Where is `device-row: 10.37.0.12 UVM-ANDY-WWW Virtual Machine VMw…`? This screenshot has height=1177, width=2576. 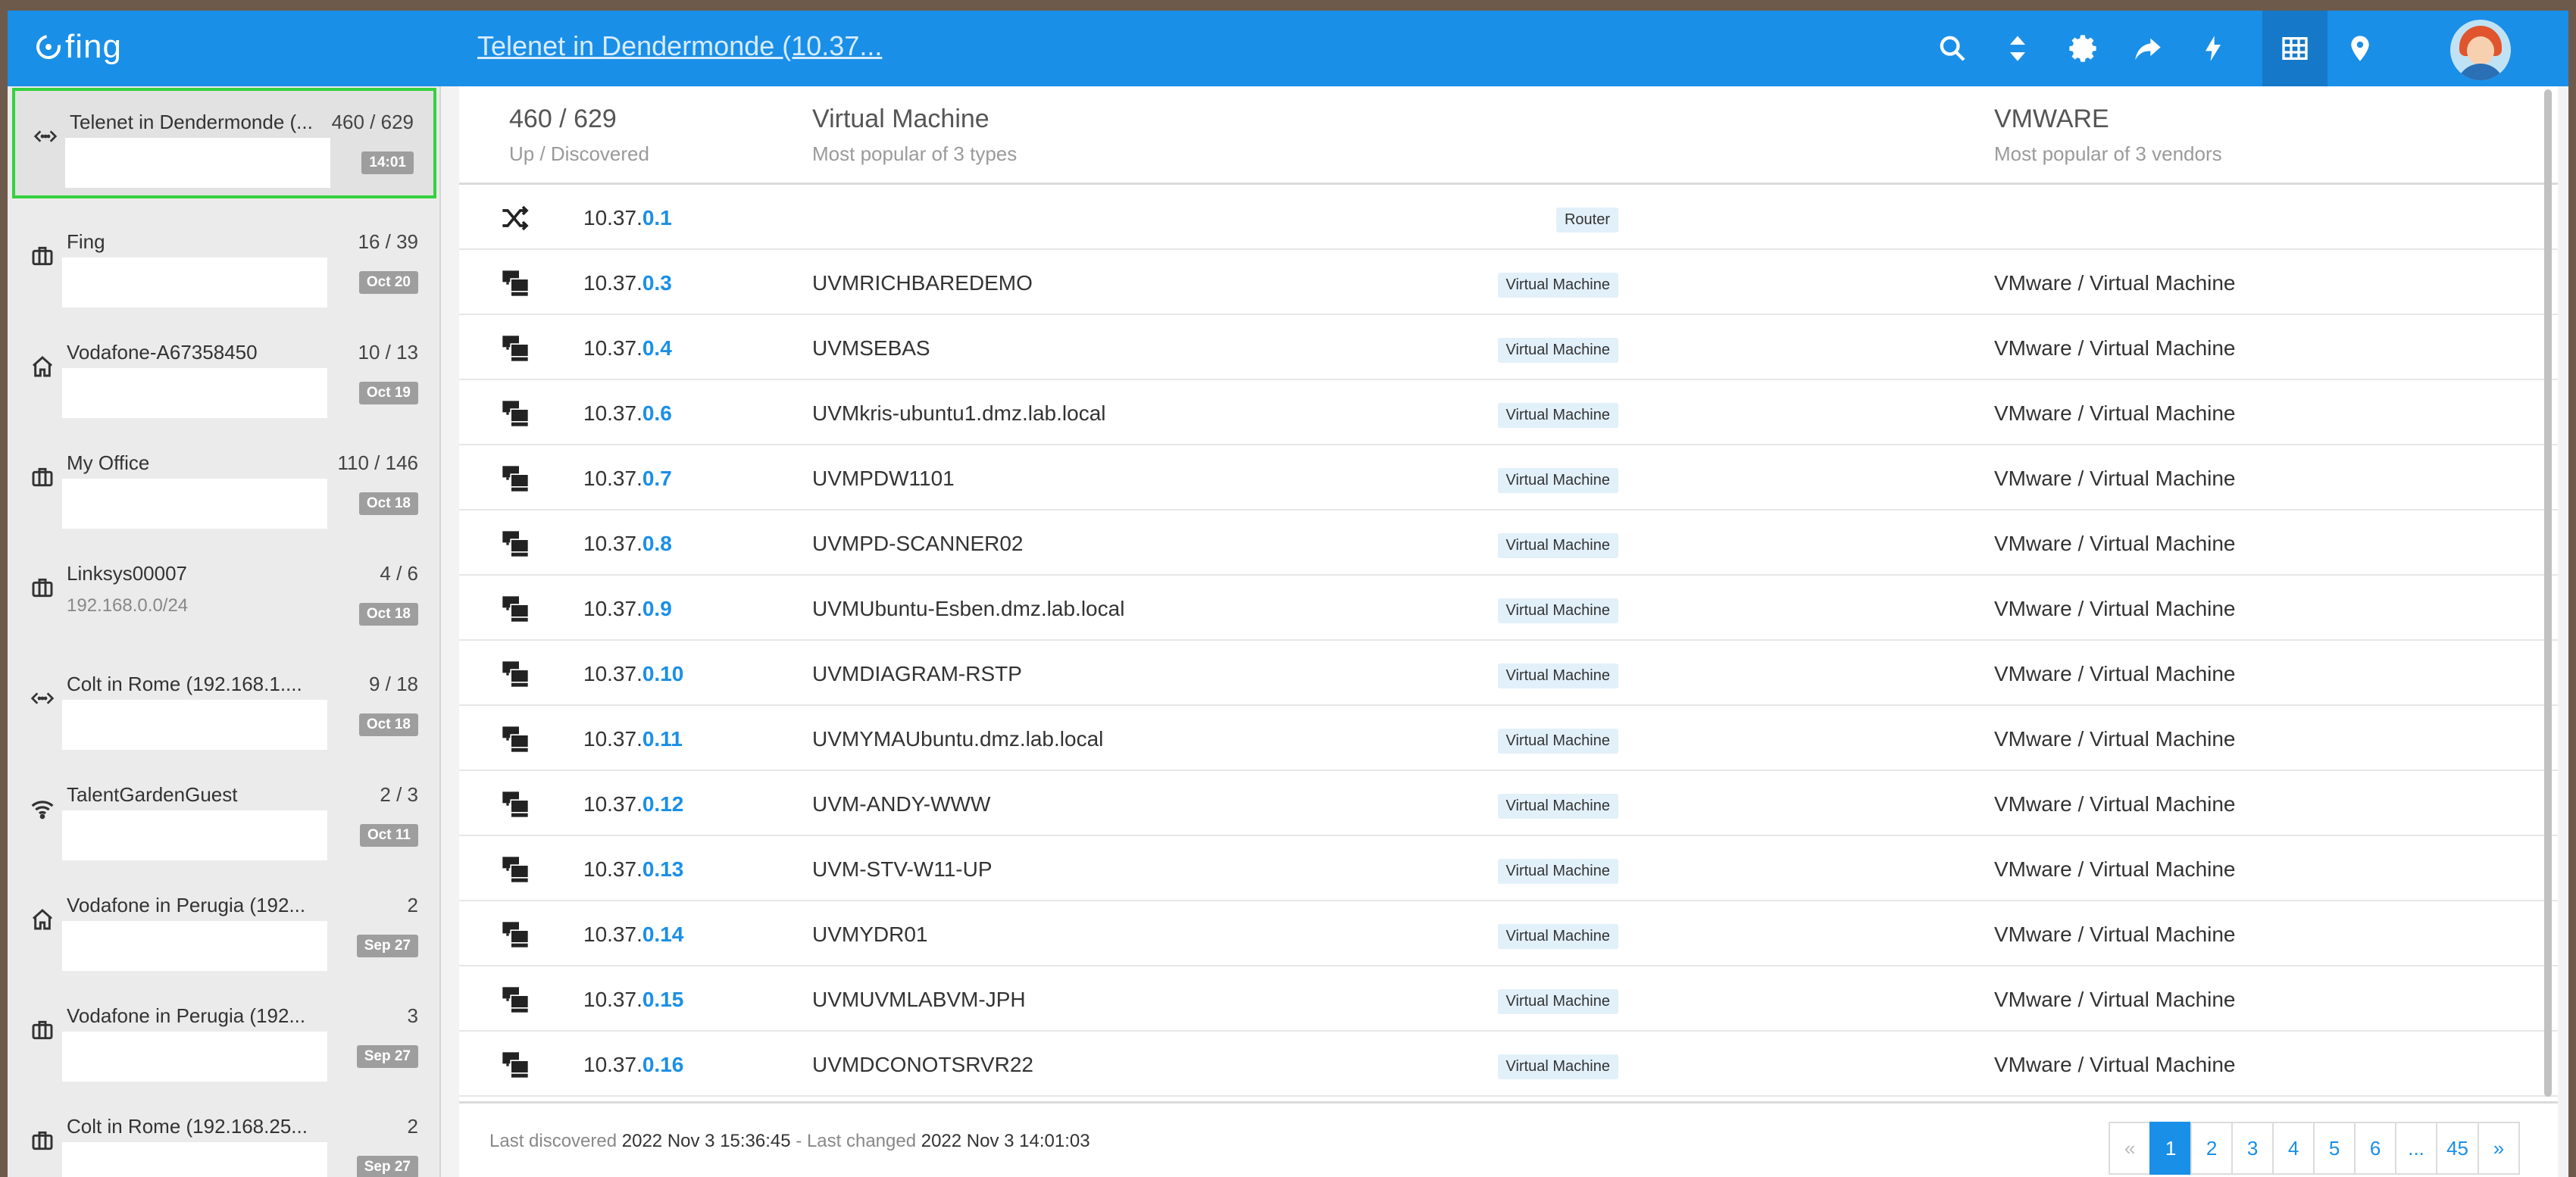
device-row: 10.37.0.12 UVM-ANDY-WWW Virtual Machine VMw… is located at coordinates (1509, 803).